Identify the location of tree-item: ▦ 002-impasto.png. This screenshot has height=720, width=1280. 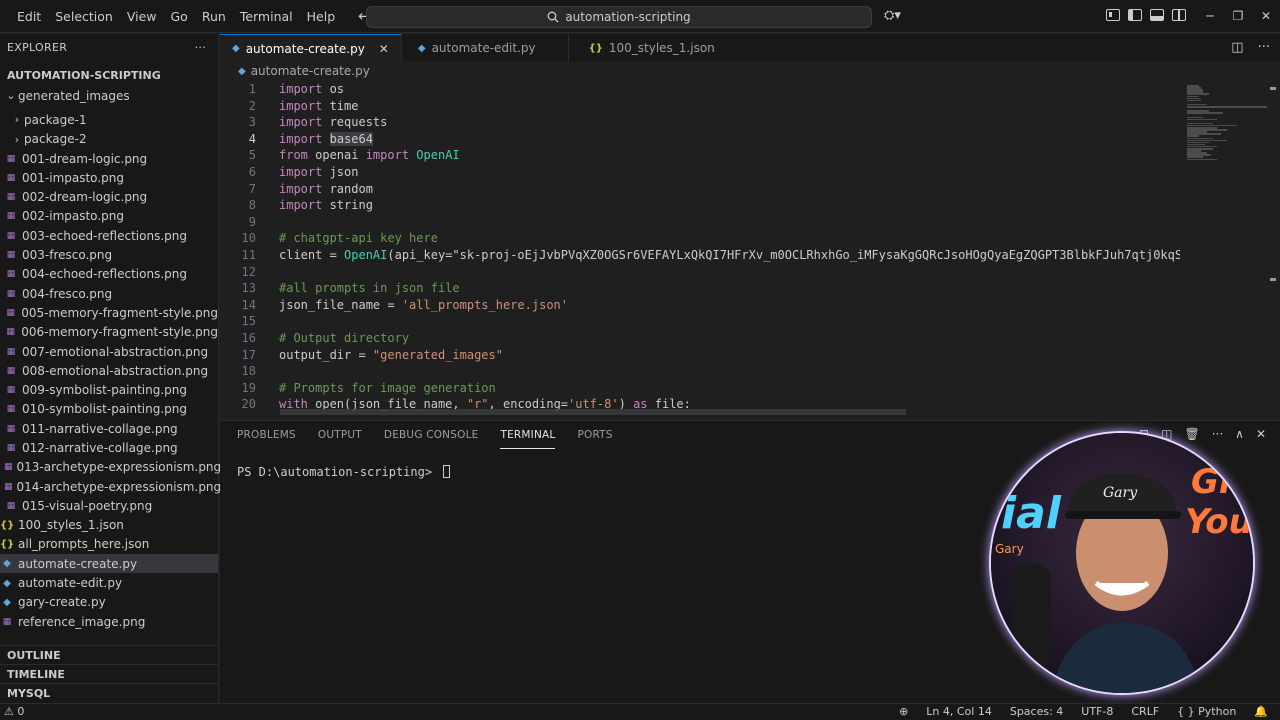
(109, 216).